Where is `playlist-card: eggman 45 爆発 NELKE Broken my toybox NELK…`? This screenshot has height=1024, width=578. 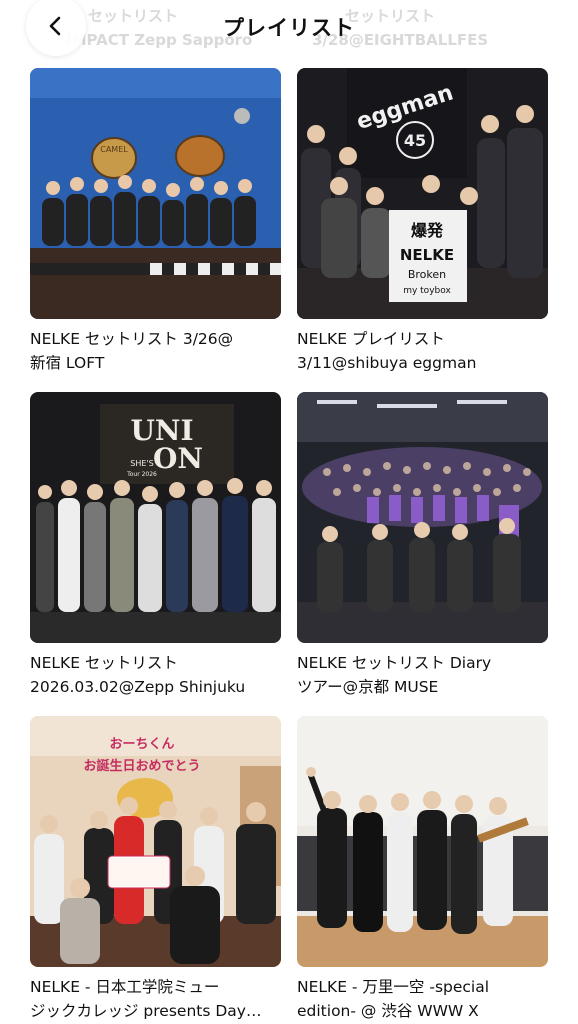
playlist-card: eggman 45 爆発 NELKE Broken my toybox NELK… is located at coordinates (422, 221).